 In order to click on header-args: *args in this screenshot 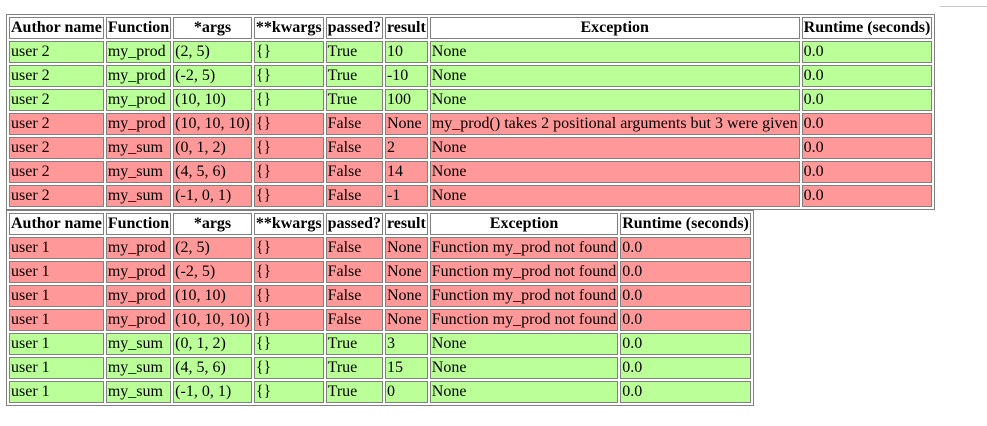, I will do `click(212, 28)`.